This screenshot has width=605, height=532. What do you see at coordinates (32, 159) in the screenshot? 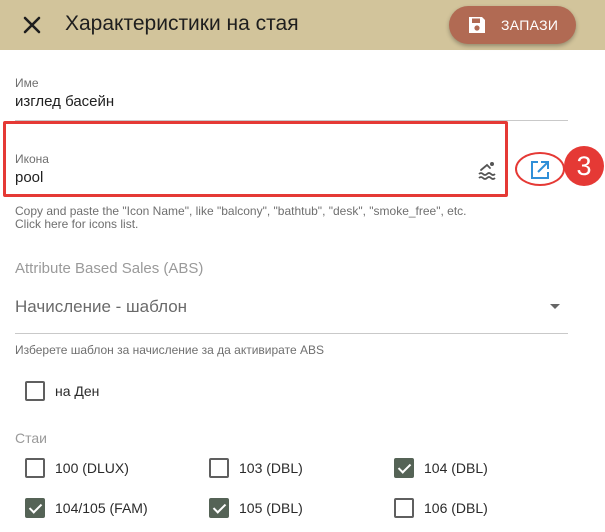
I see `icon-field-label: Икона` at bounding box center [32, 159].